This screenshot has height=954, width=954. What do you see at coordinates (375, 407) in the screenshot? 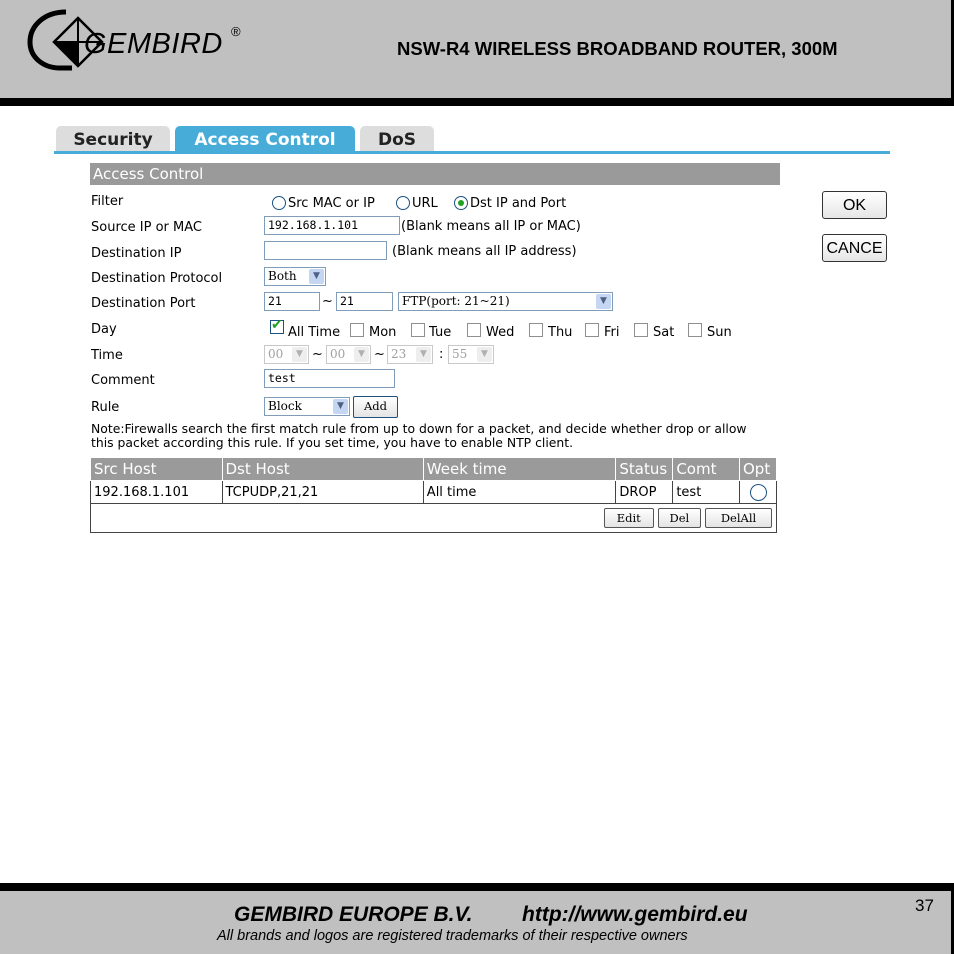
I see `add-rule-button: Add` at bounding box center [375, 407].